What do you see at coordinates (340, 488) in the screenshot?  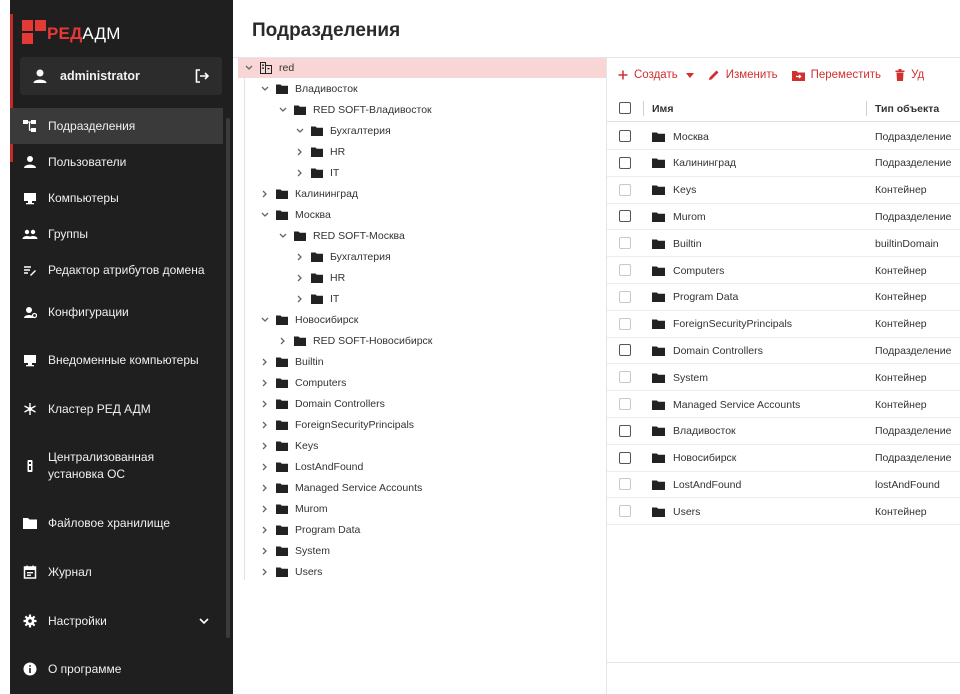 I see `tree-node: Managed Service Accounts` at bounding box center [340, 488].